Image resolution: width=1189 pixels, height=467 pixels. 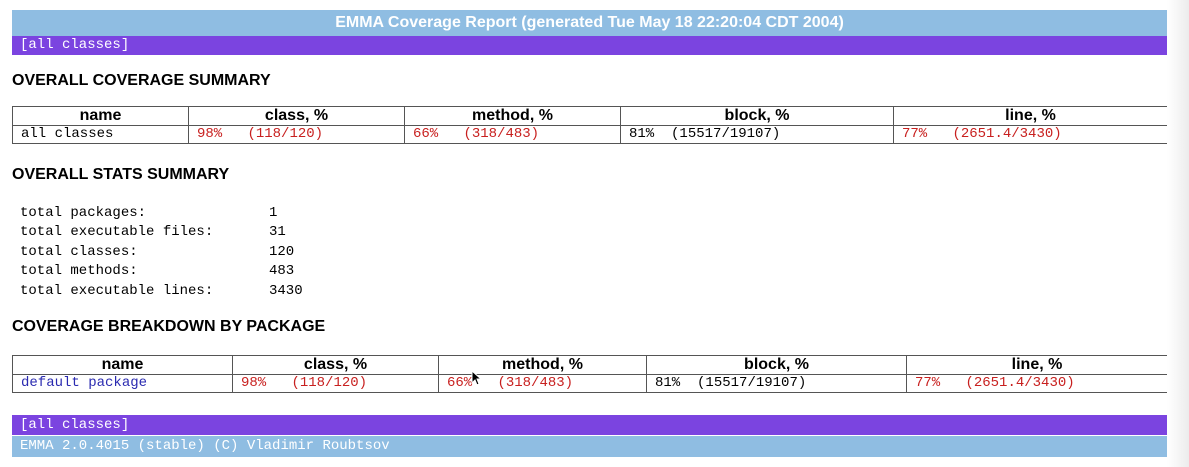 I want to click on stat-label: total methods:, so click(x=79, y=271).